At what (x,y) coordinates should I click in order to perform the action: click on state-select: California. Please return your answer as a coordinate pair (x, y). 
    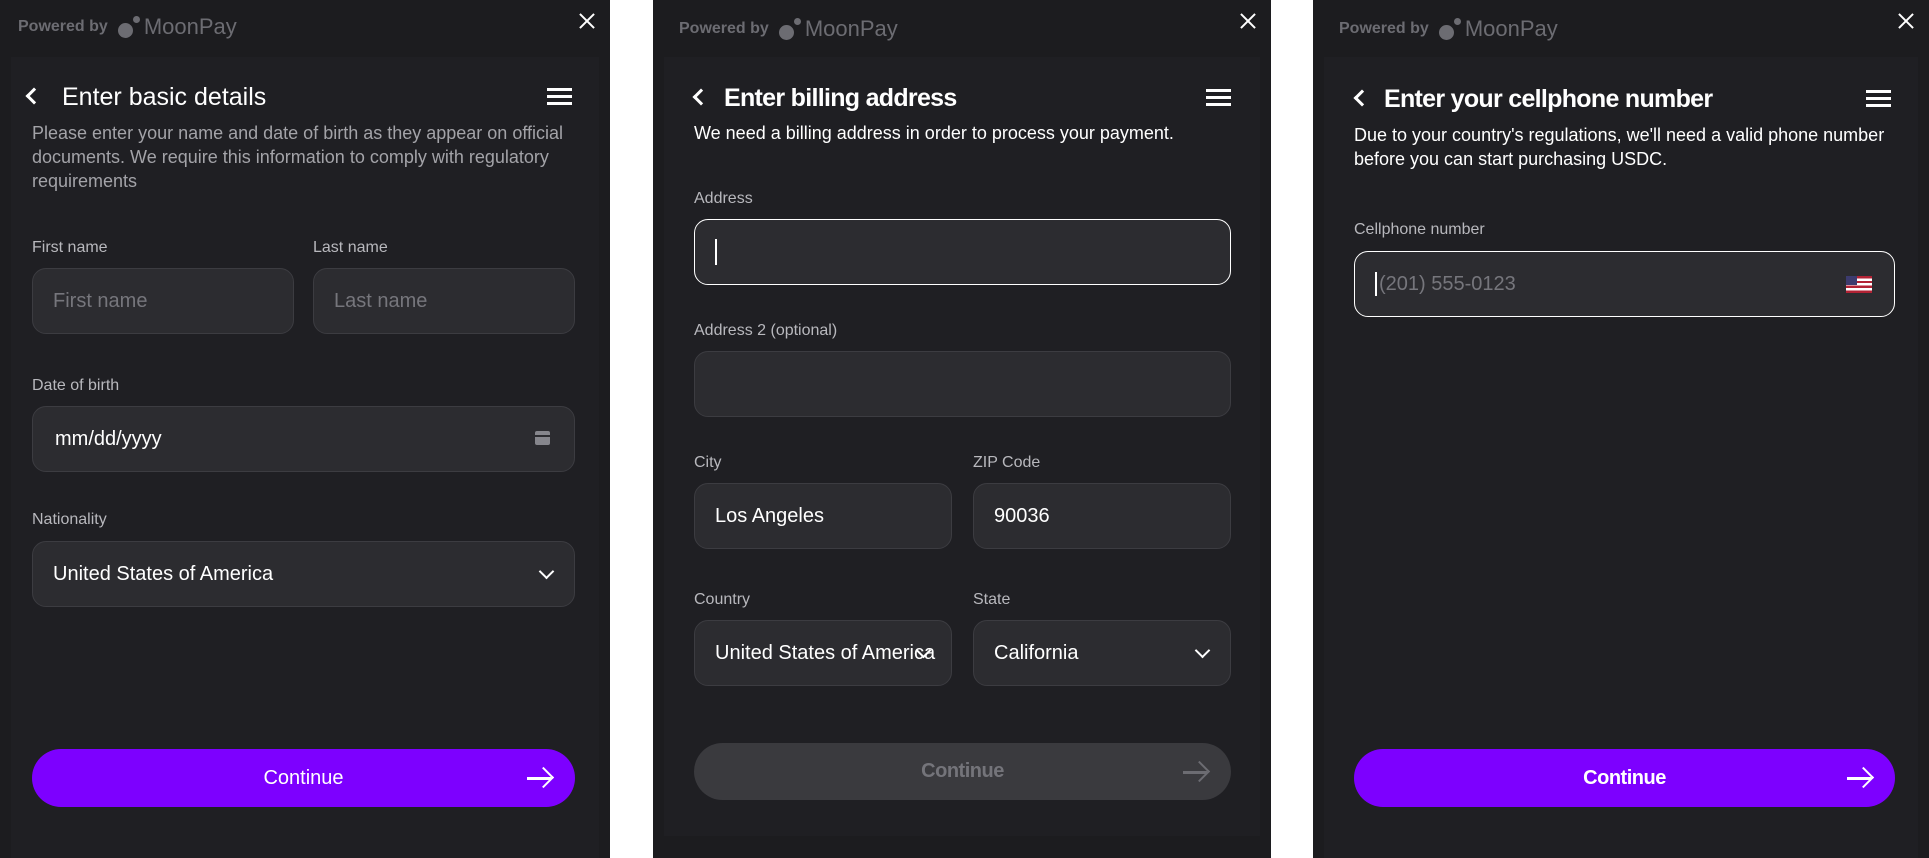
    Looking at the image, I should click on (1102, 653).